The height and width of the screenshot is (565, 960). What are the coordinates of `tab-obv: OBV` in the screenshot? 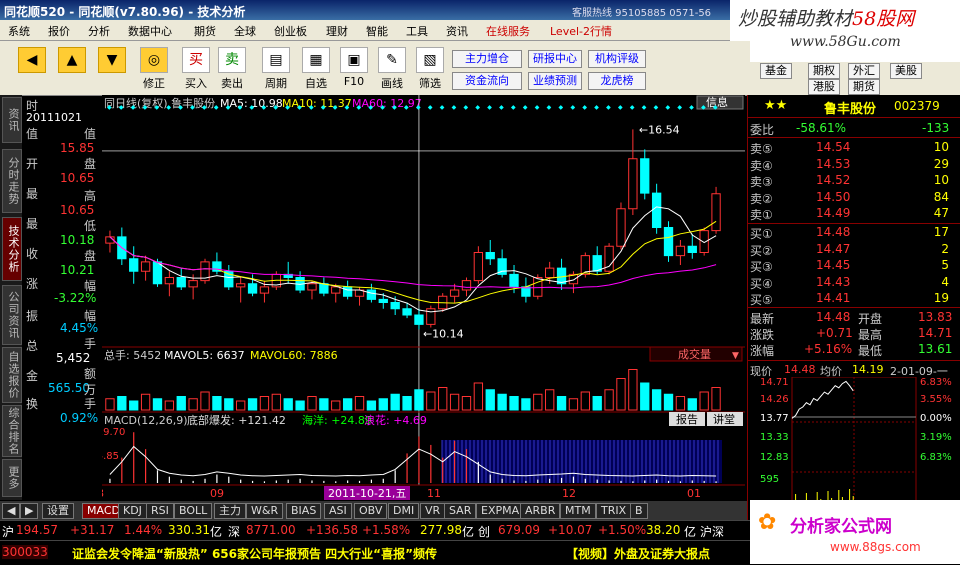 It's located at (371, 511).